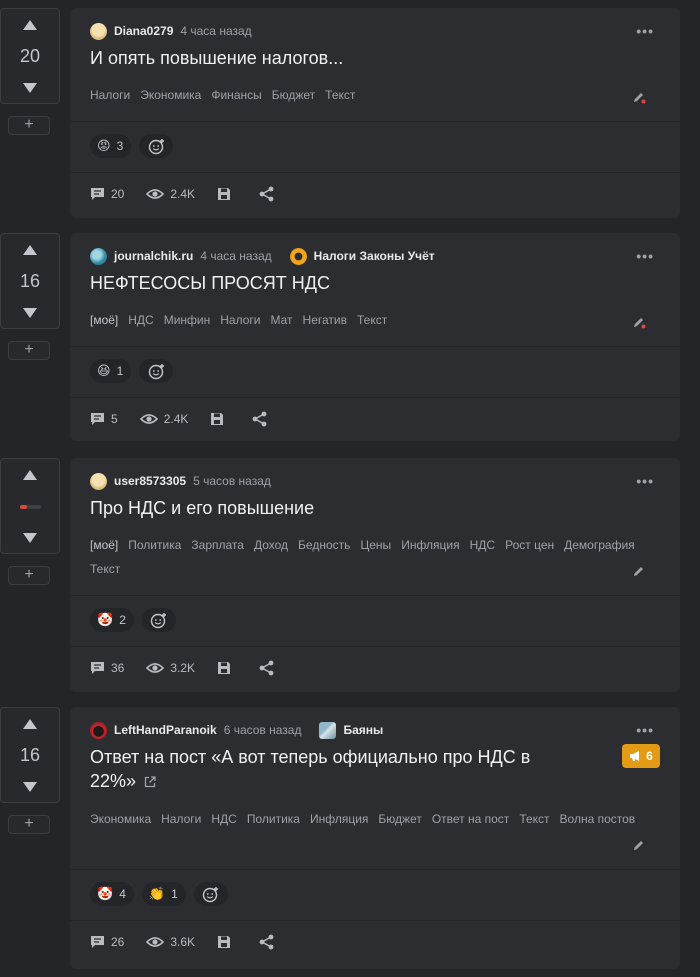  What do you see at coordinates (325, 320) in the screenshot?
I see `tag: Негатив` at bounding box center [325, 320].